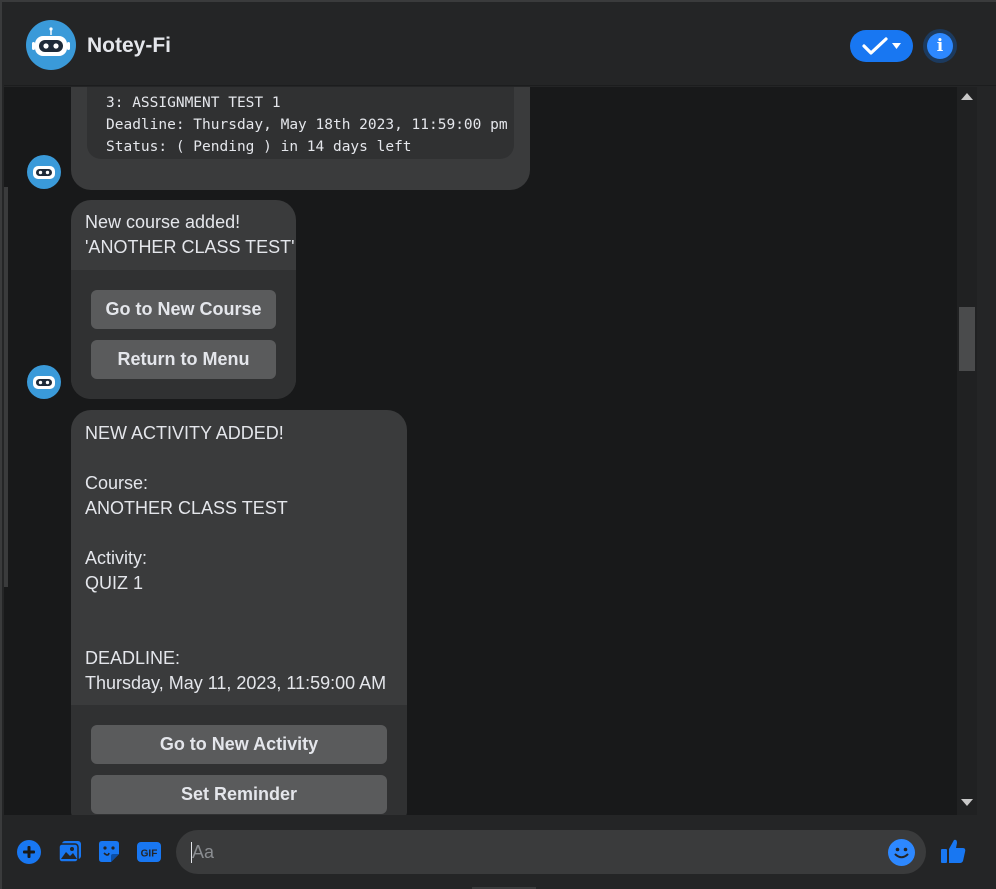 The width and height of the screenshot is (996, 889). What do you see at coordinates (163, 222) in the screenshot?
I see `message-line: New course added!` at bounding box center [163, 222].